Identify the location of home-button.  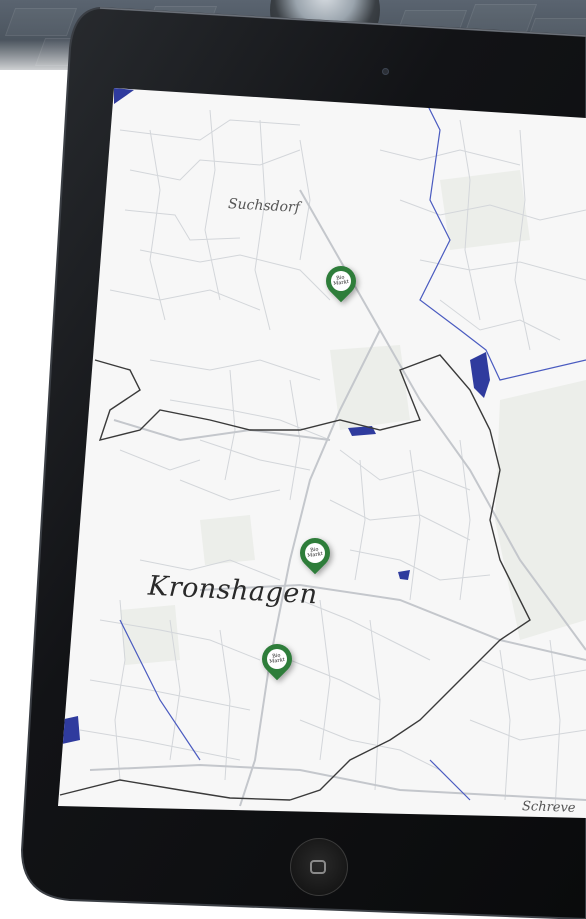
(319, 867).